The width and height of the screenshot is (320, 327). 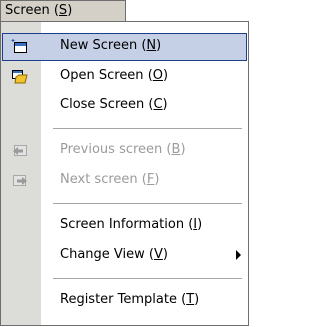 What do you see at coordinates (20, 151) in the screenshot?
I see `previous-screen-icon` at bounding box center [20, 151].